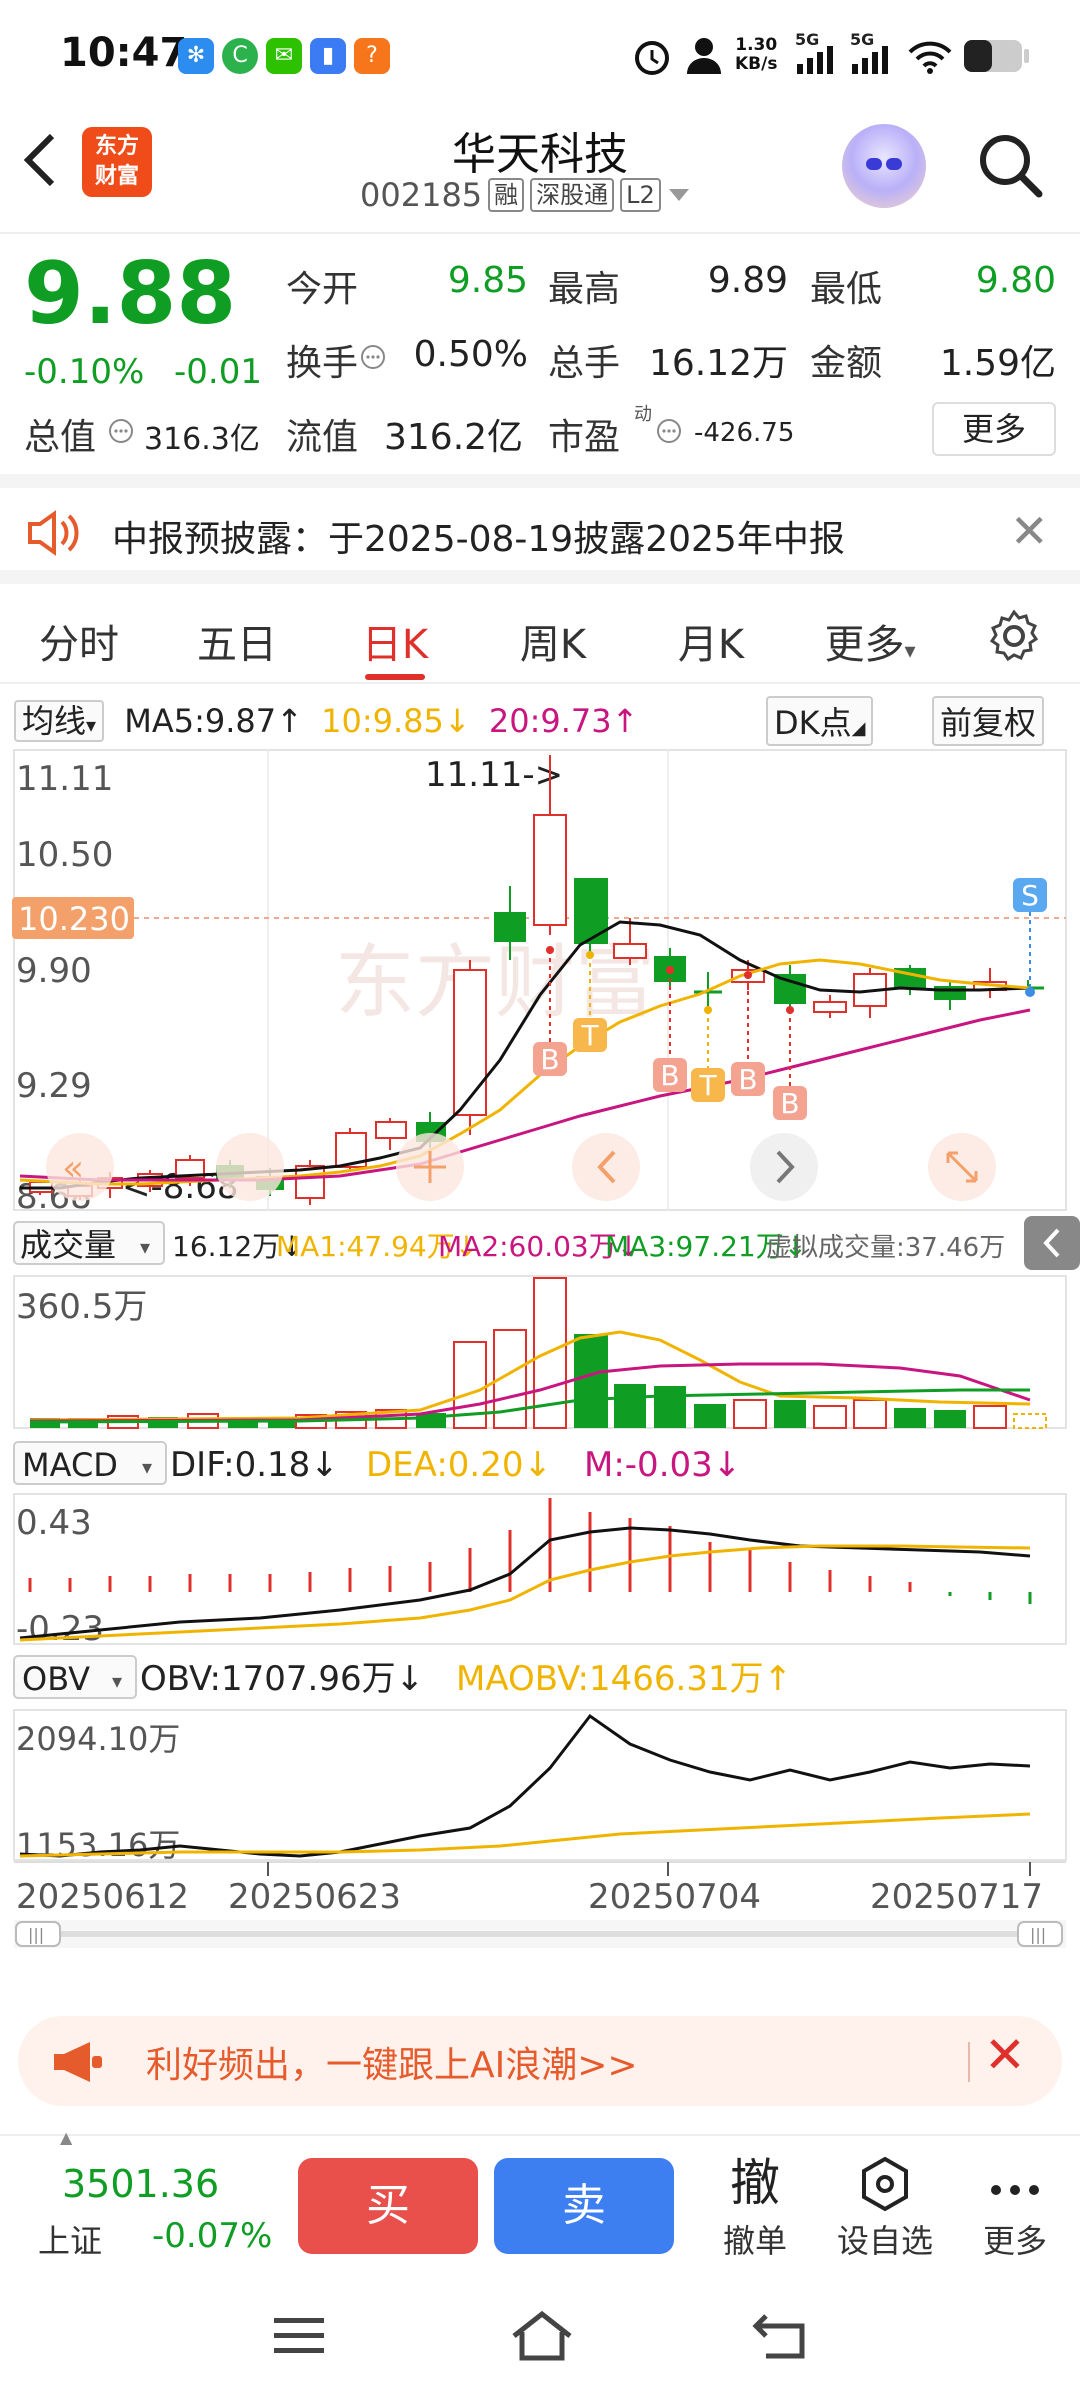  What do you see at coordinates (584, 2206) in the screenshot?
I see `sell-button: 卖` at bounding box center [584, 2206].